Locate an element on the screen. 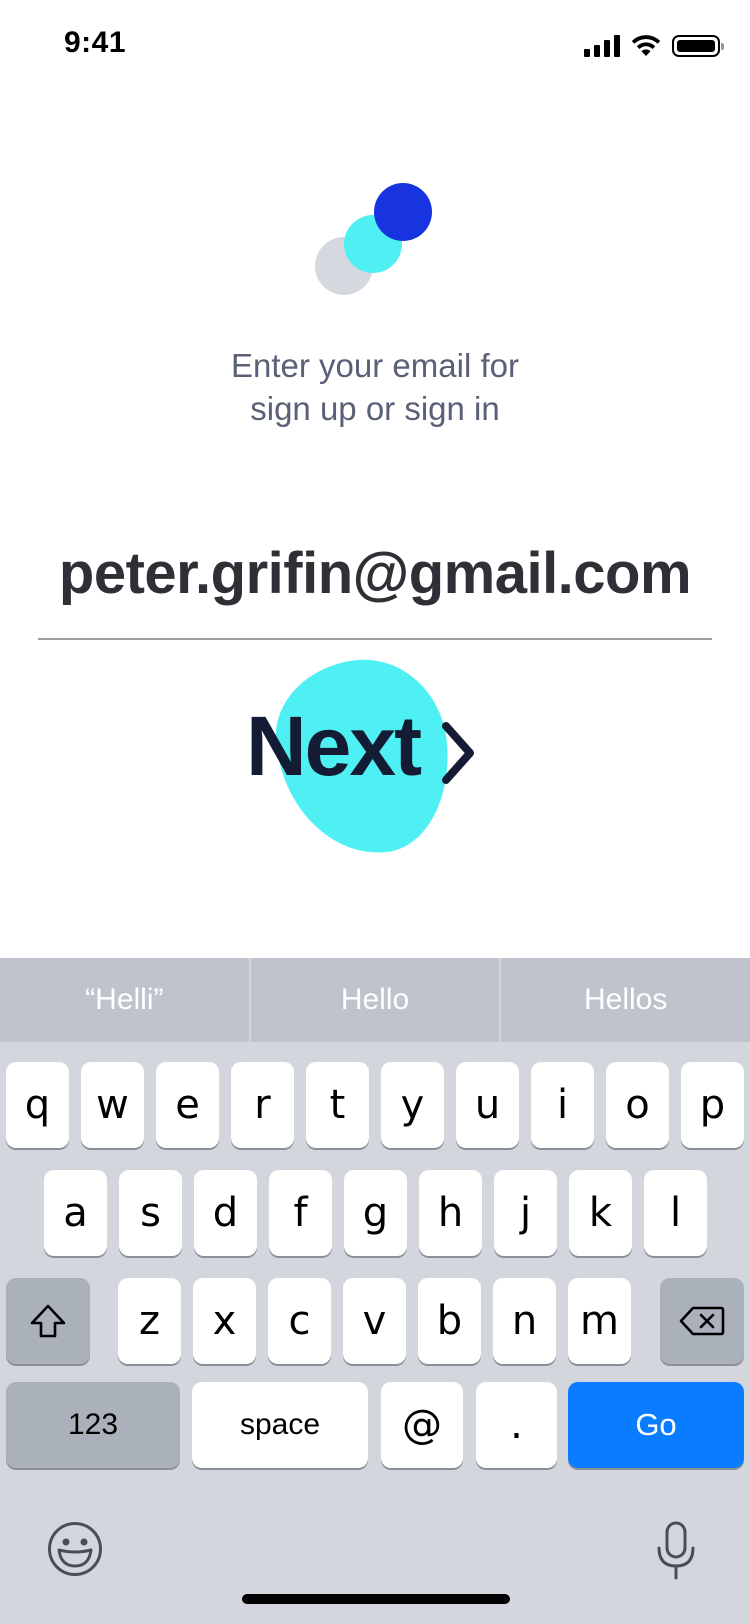 The height and width of the screenshot is (1624, 750). status-time: 9:41 is located at coordinates (95, 42).